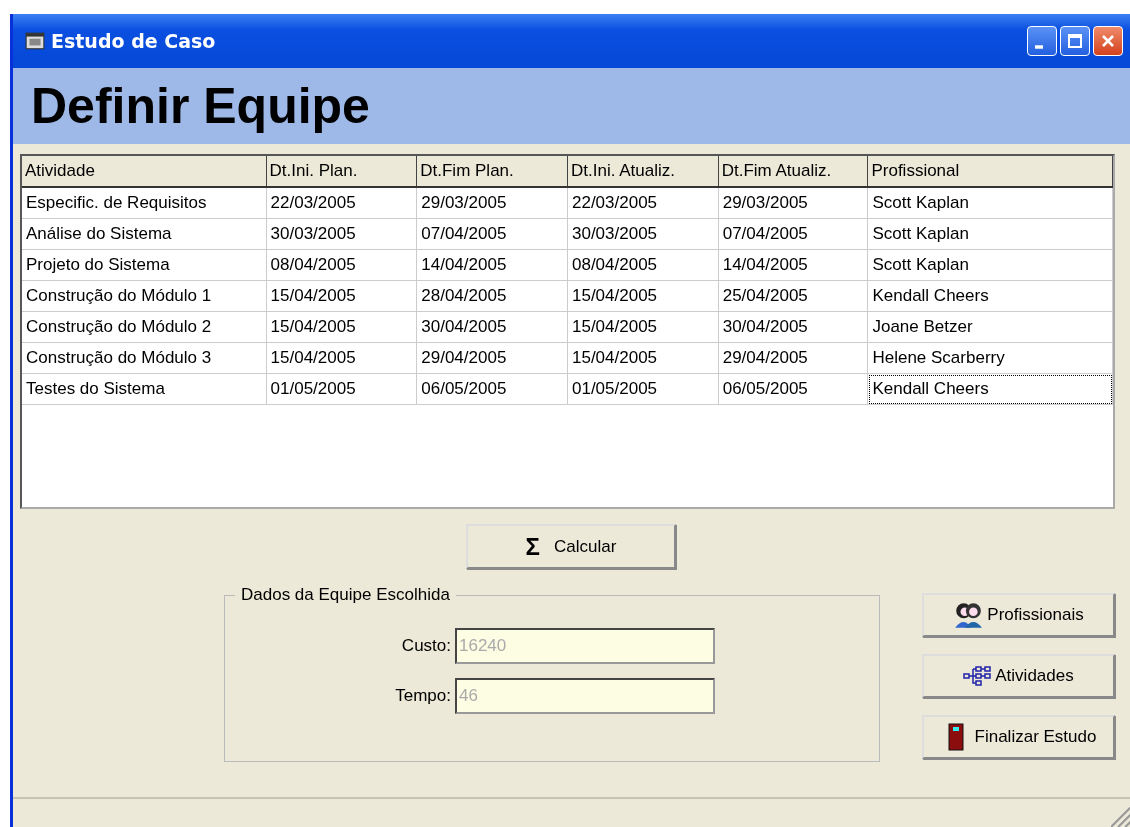  Describe the element at coordinates (342, 171) in the screenshot. I see `column-header: Dt.Ini. Plan.` at that location.